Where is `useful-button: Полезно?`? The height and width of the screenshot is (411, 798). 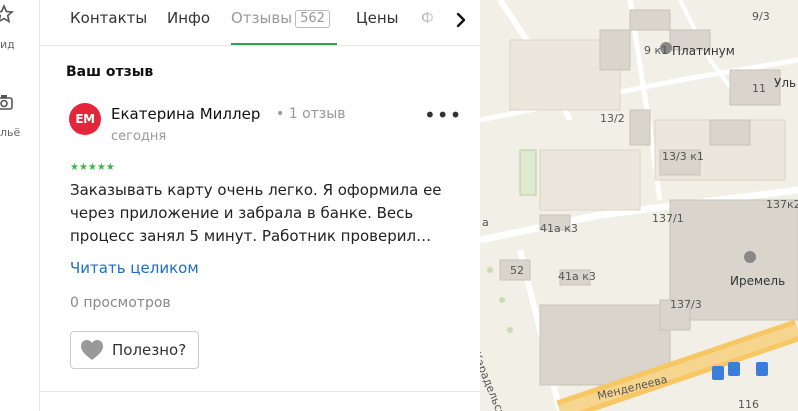
useful-button: Полезно? is located at coordinates (134, 350).